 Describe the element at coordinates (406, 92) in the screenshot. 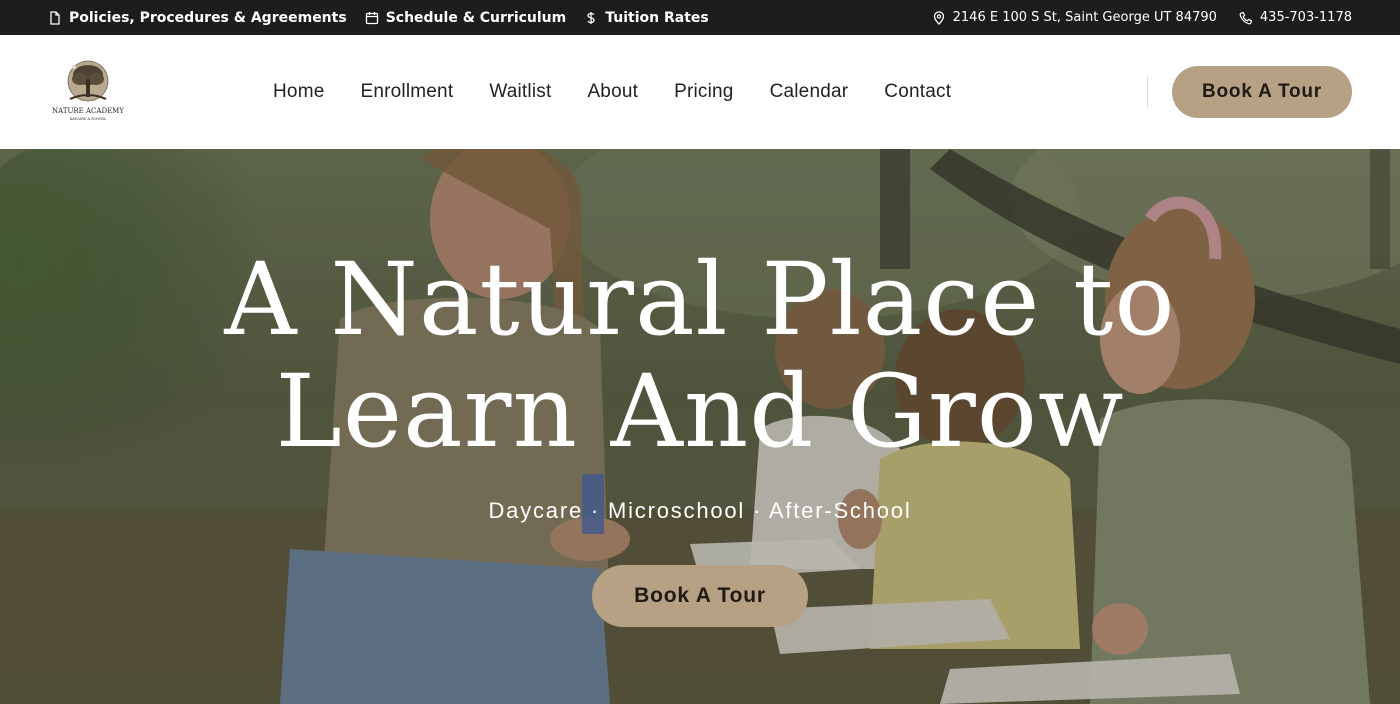

I see `nav-enrollment: Enrollment` at that location.